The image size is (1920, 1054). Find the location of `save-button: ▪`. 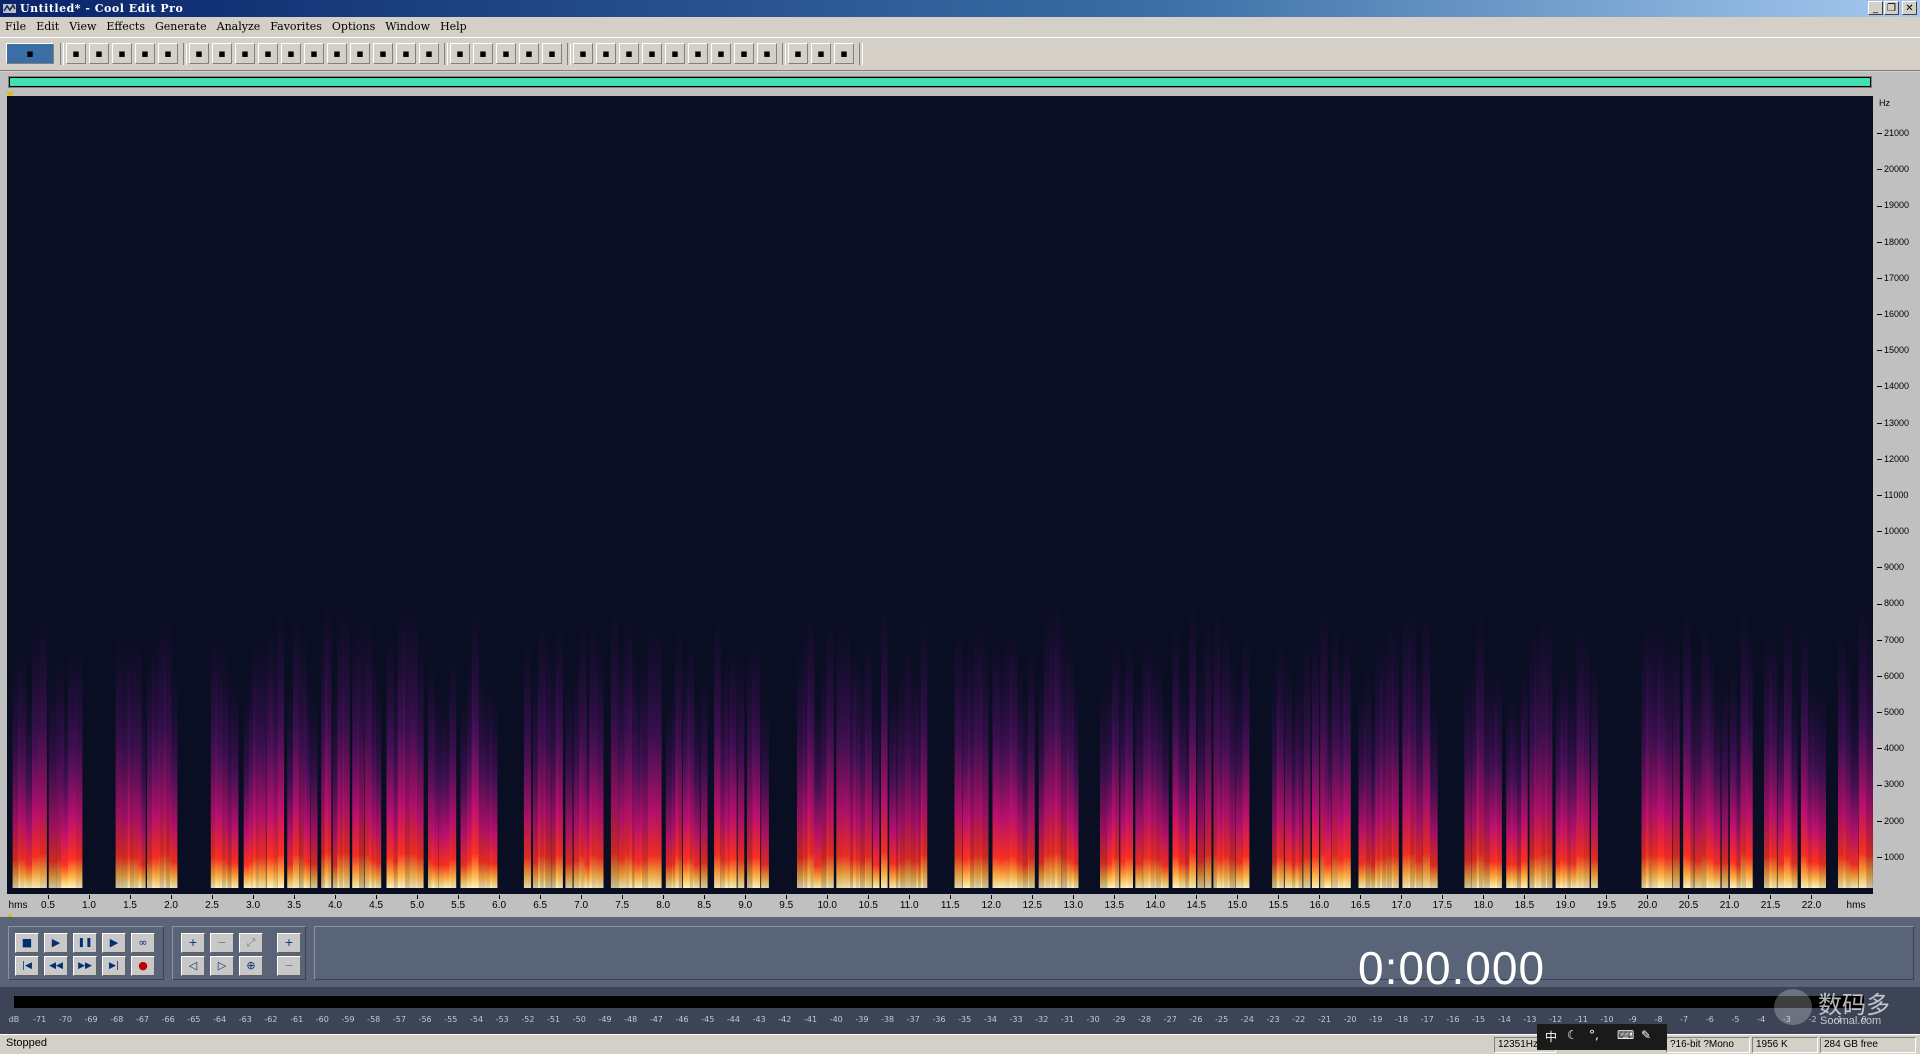

save-button: ▪ is located at coordinates (122, 53).